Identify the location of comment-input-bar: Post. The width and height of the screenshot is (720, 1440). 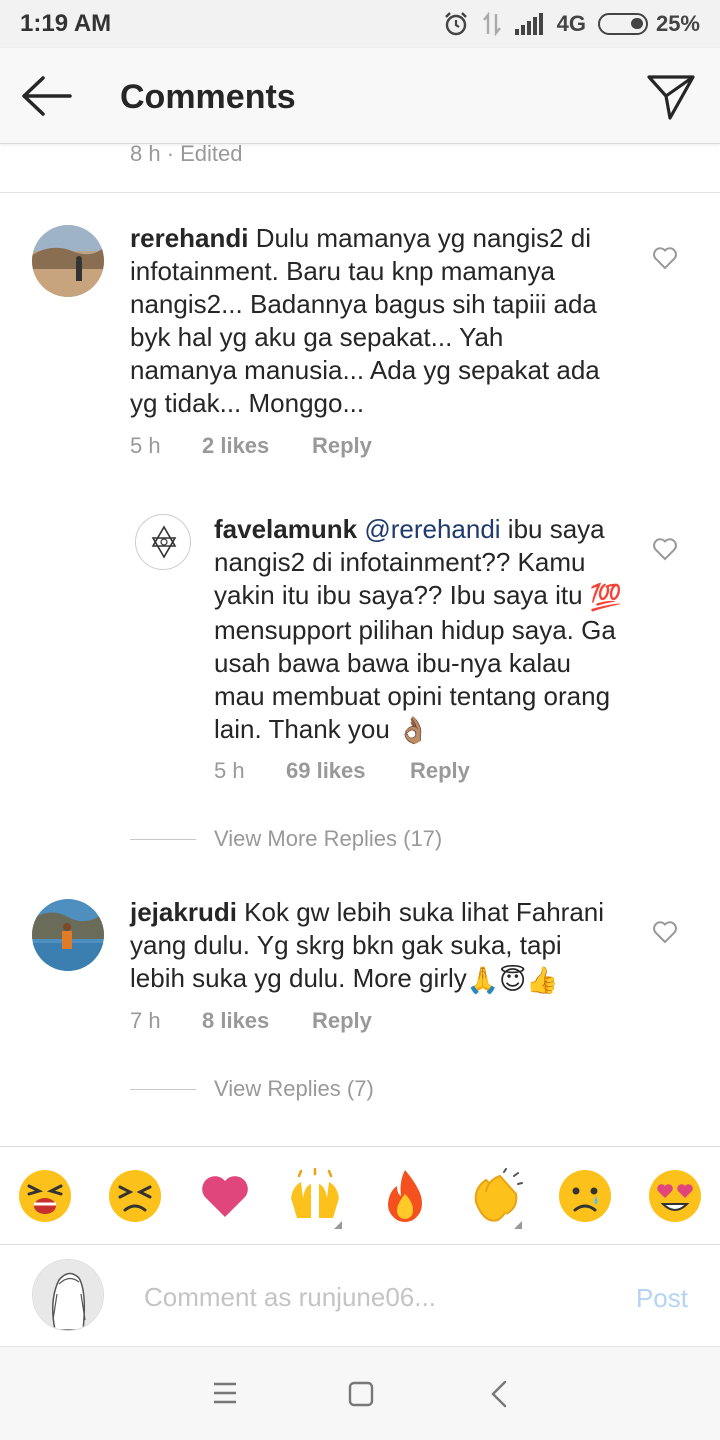
(360, 1295).